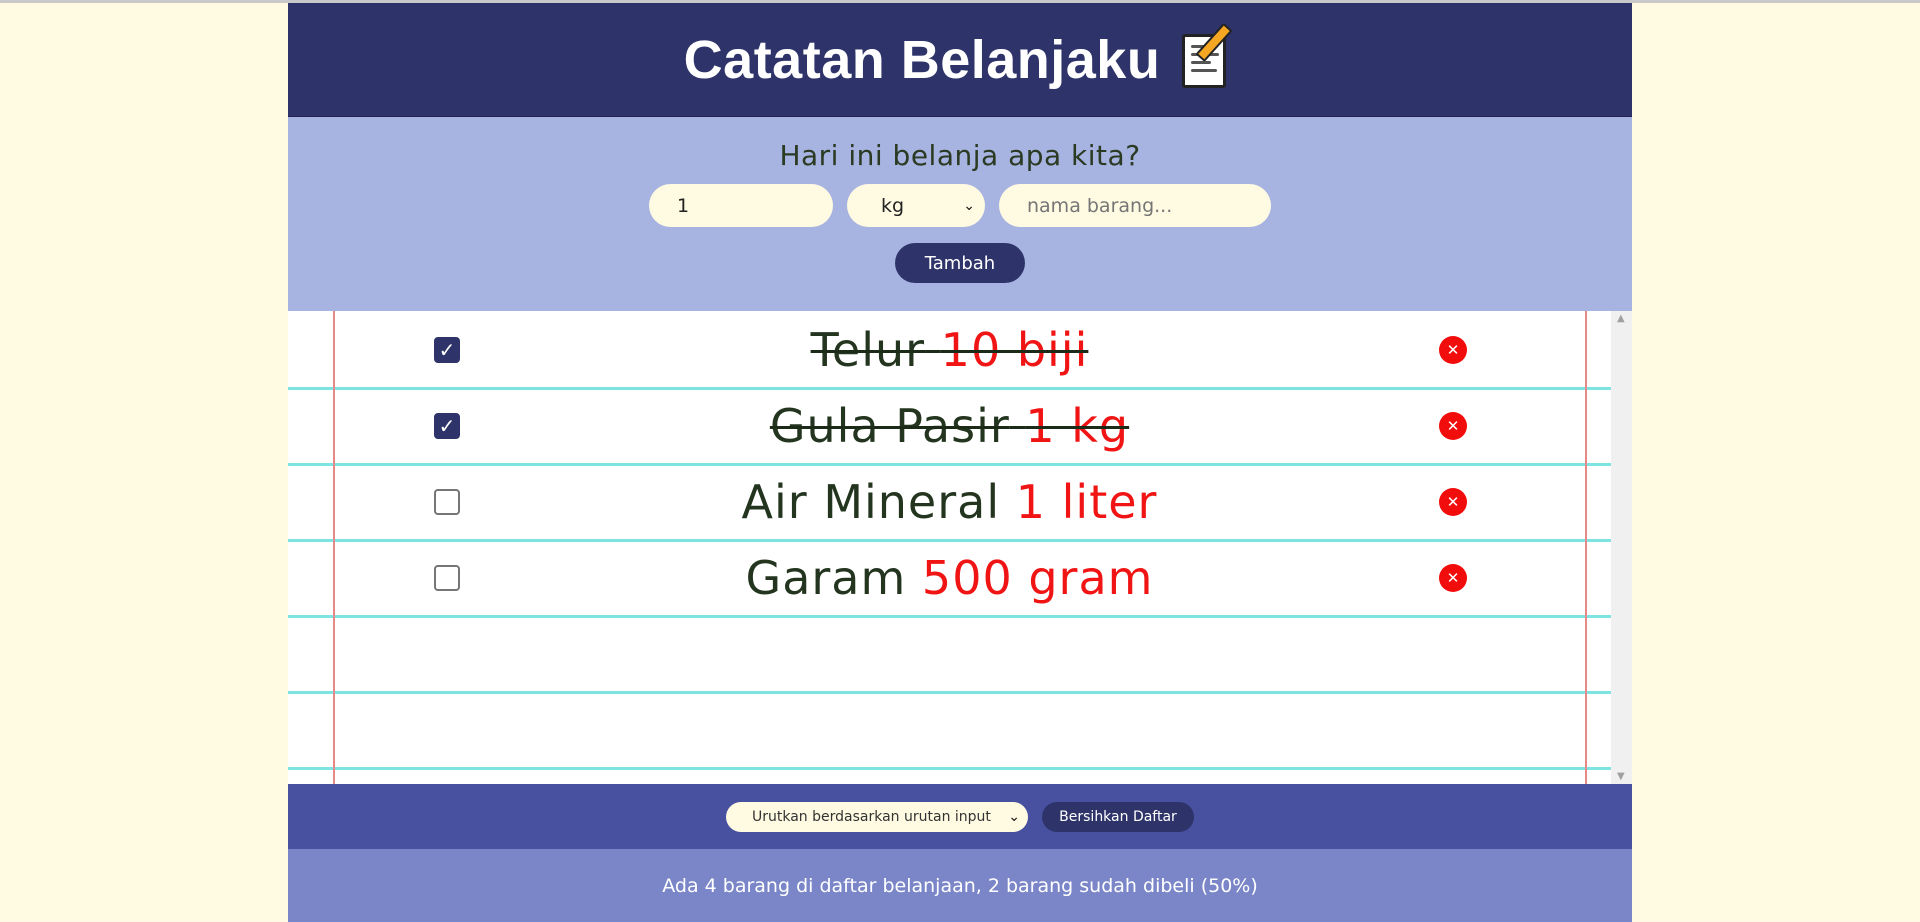 This screenshot has height=922, width=1920. What do you see at coordinates (889, 426) in the screenshot?
I see `item-name: Gula Pasir` at bounding box center [889, 426].